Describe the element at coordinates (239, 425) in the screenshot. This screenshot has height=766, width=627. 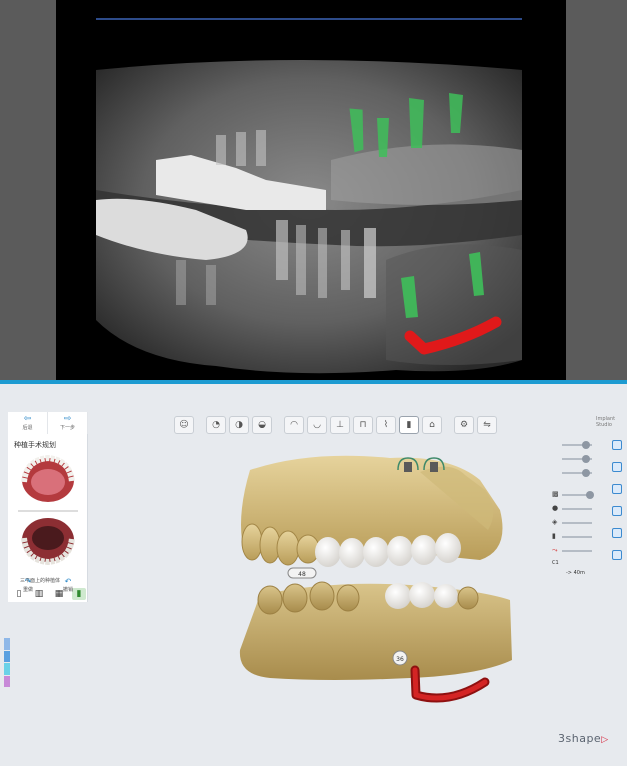
I see `scan-icon: ◑` at that location.